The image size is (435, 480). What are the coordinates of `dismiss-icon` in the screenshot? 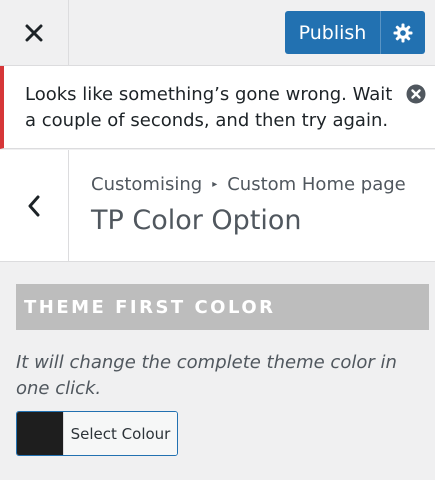 It's located at (416, 94).